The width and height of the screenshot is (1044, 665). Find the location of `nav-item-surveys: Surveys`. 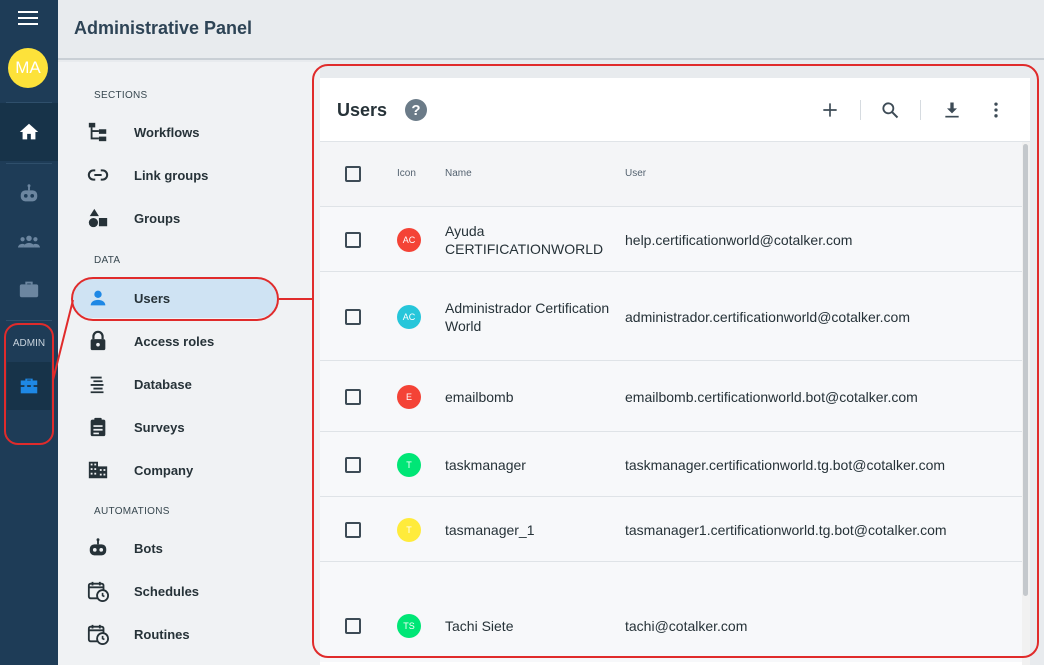

nav-item-surveys: Surveys is located at coordinates (175, 427).